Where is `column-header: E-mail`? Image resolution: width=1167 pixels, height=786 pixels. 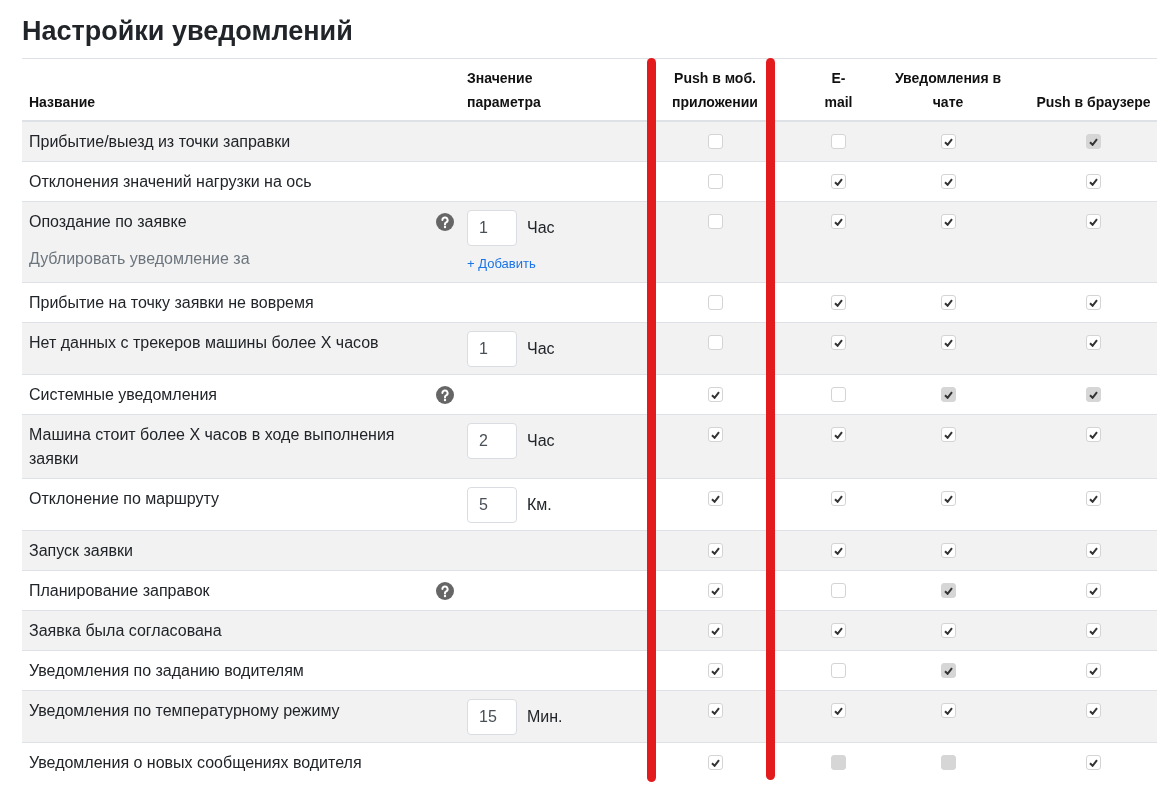 column-header: E-mail is located at coordinates (838, 90).